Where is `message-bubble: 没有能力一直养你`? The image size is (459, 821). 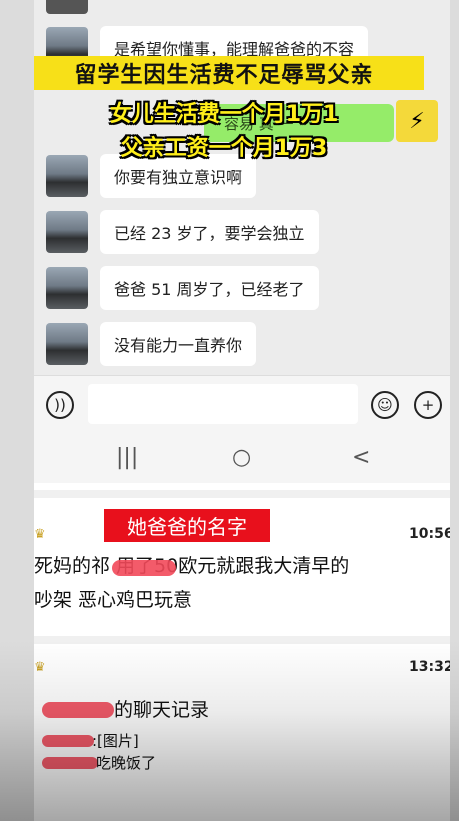
message-bubble: 没有能力一直养你 is located at coordinates (178, 344).